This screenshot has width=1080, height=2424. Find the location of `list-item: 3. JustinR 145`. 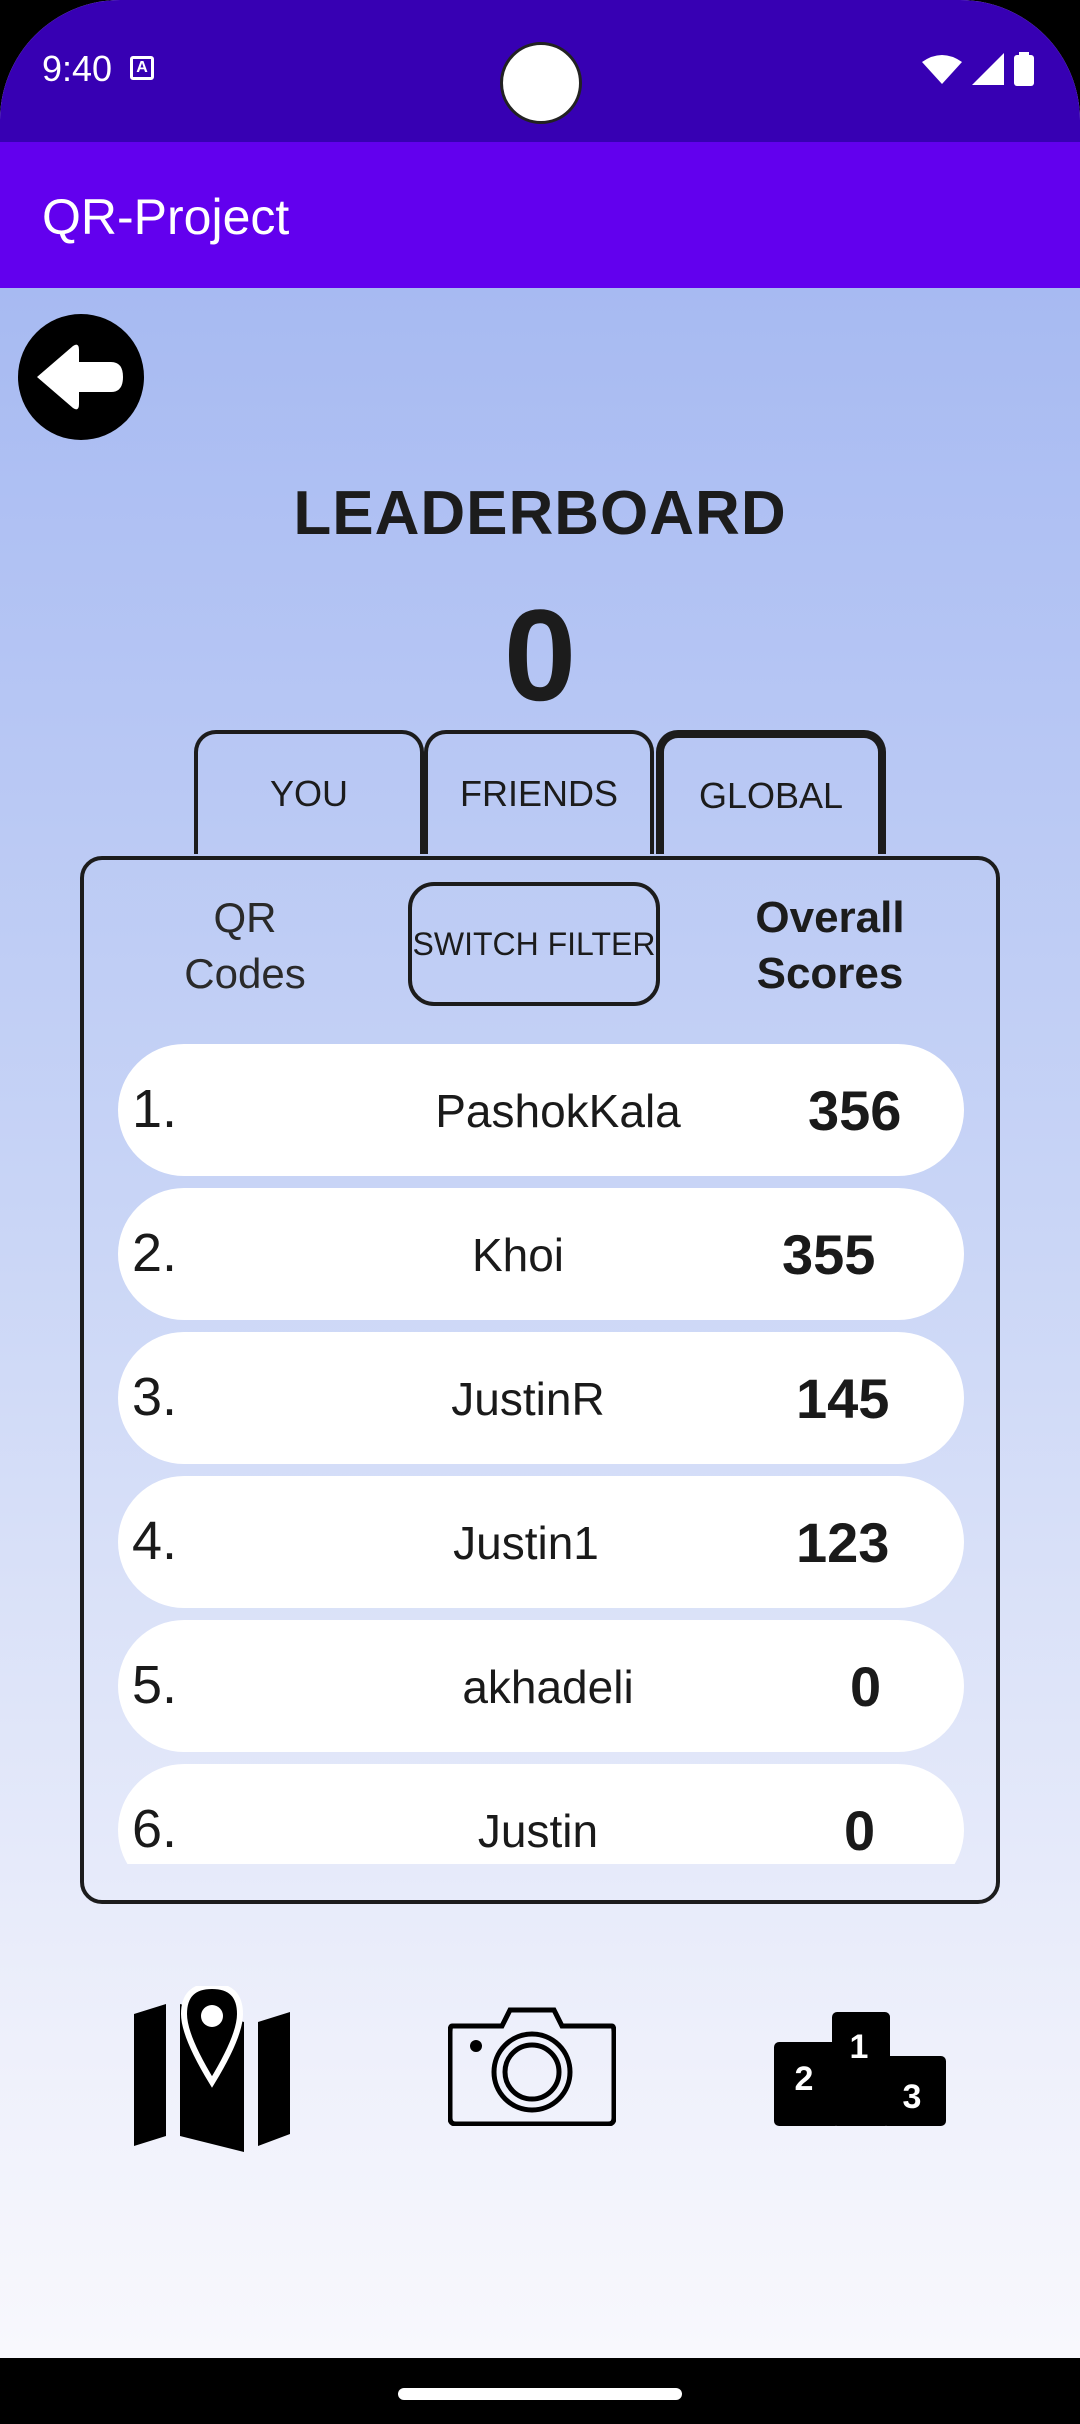

list-item: 3. JustinR 145 is located at coordinates (541, 1398).